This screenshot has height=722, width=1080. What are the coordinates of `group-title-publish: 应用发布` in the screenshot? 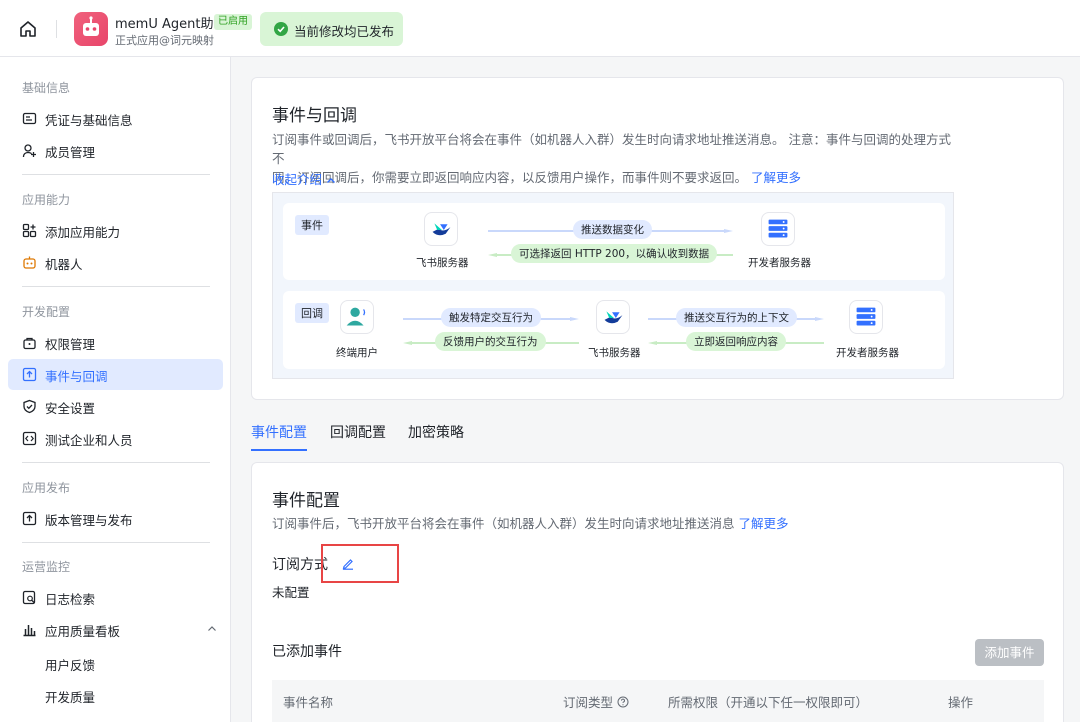 It's located at (46, 488).